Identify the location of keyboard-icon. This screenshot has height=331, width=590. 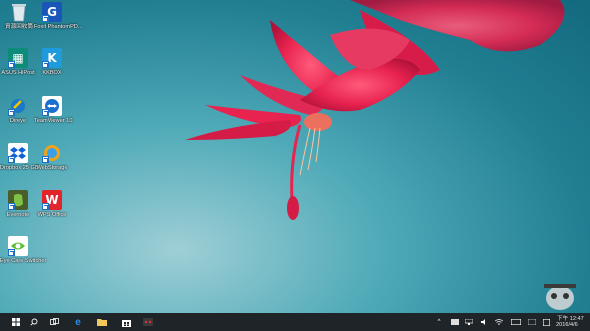
(516, 322).